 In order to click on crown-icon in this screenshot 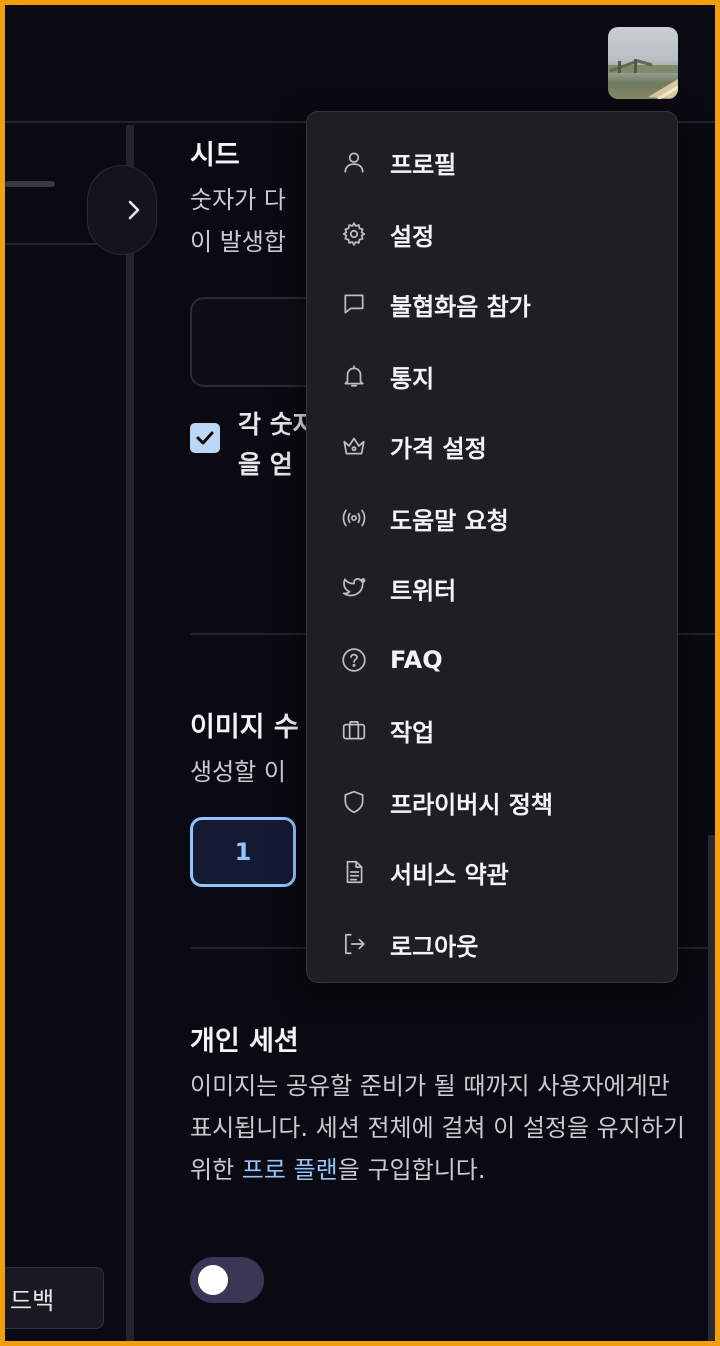, I will do `click(354, 446)`.